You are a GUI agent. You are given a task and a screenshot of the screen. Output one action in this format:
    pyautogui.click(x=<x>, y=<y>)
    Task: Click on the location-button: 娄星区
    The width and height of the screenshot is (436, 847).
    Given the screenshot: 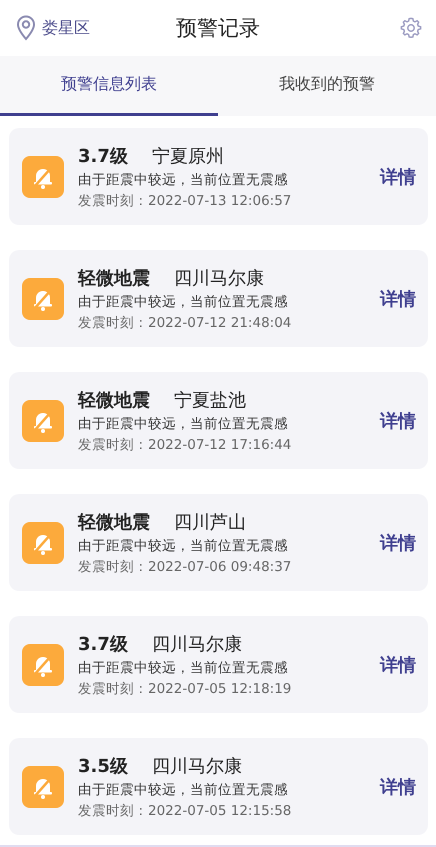 What is the action you would take?
    pyautogui.click(x=53, y=28)
    